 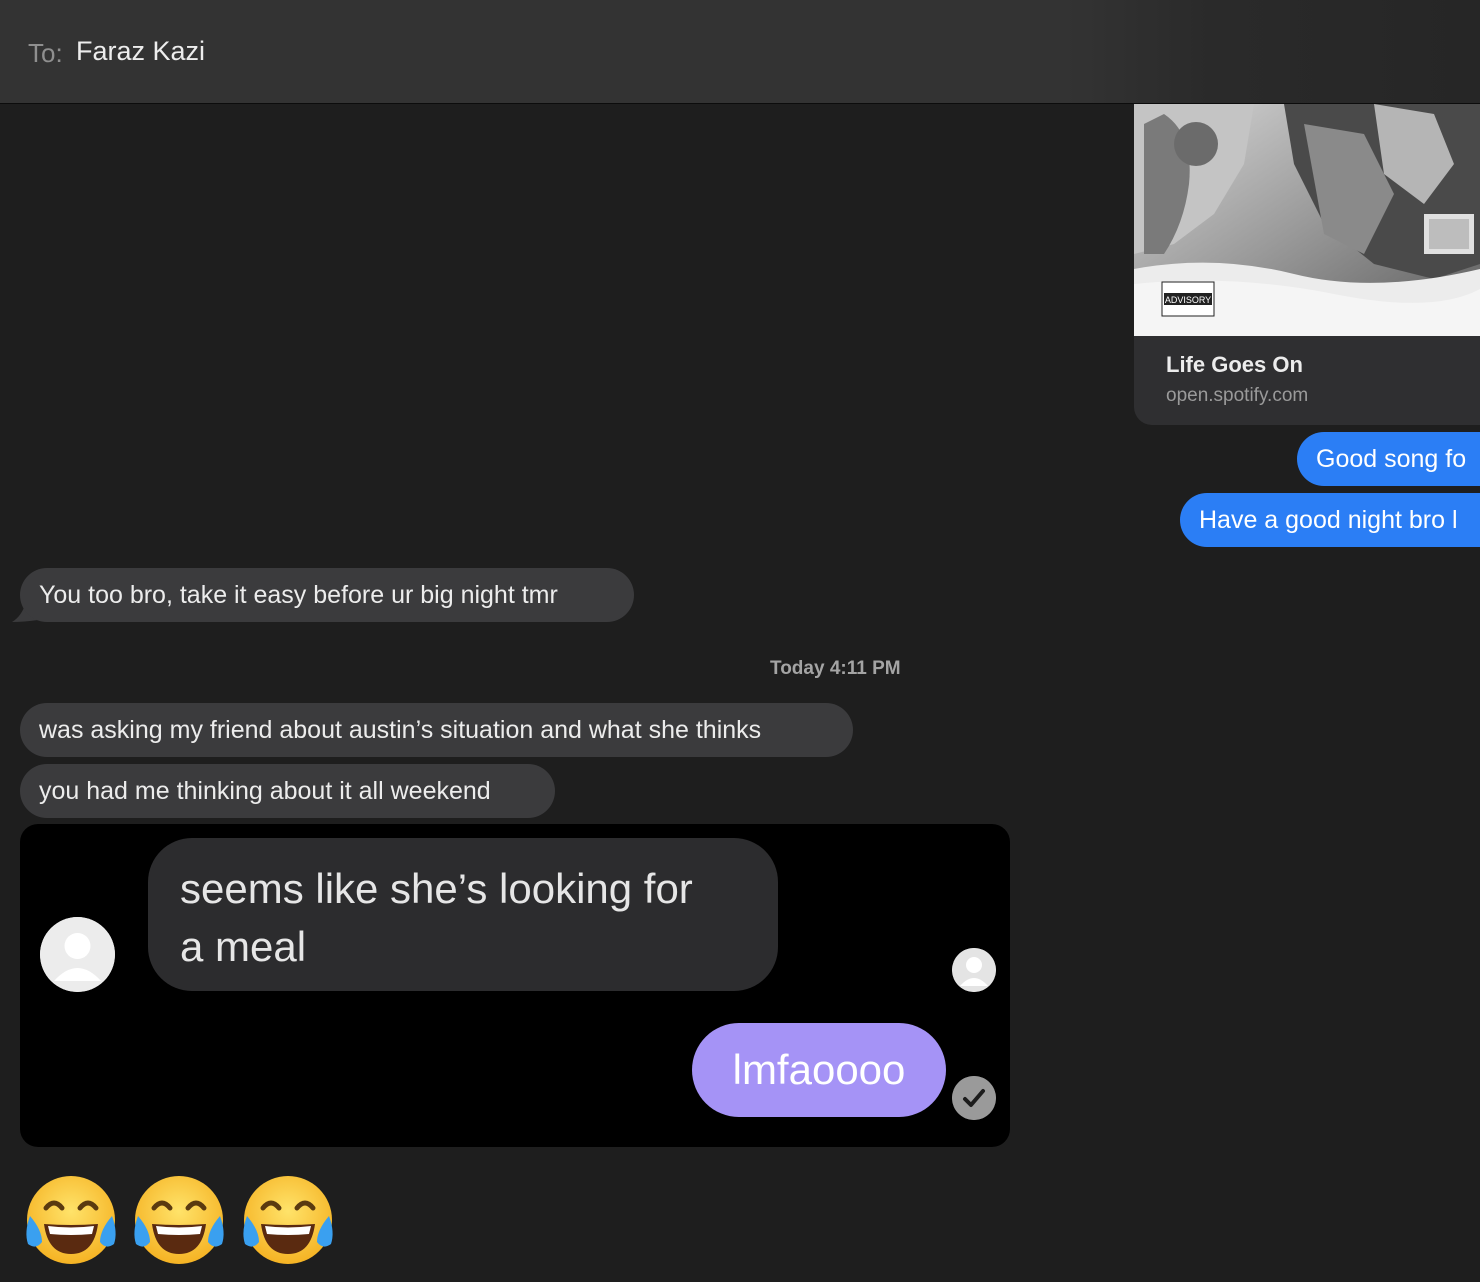 What do you see at coordinates (1307, 220) in the screenshot?
I see `album-art-image: ADVISORY` at bounding box center [1307, 220].